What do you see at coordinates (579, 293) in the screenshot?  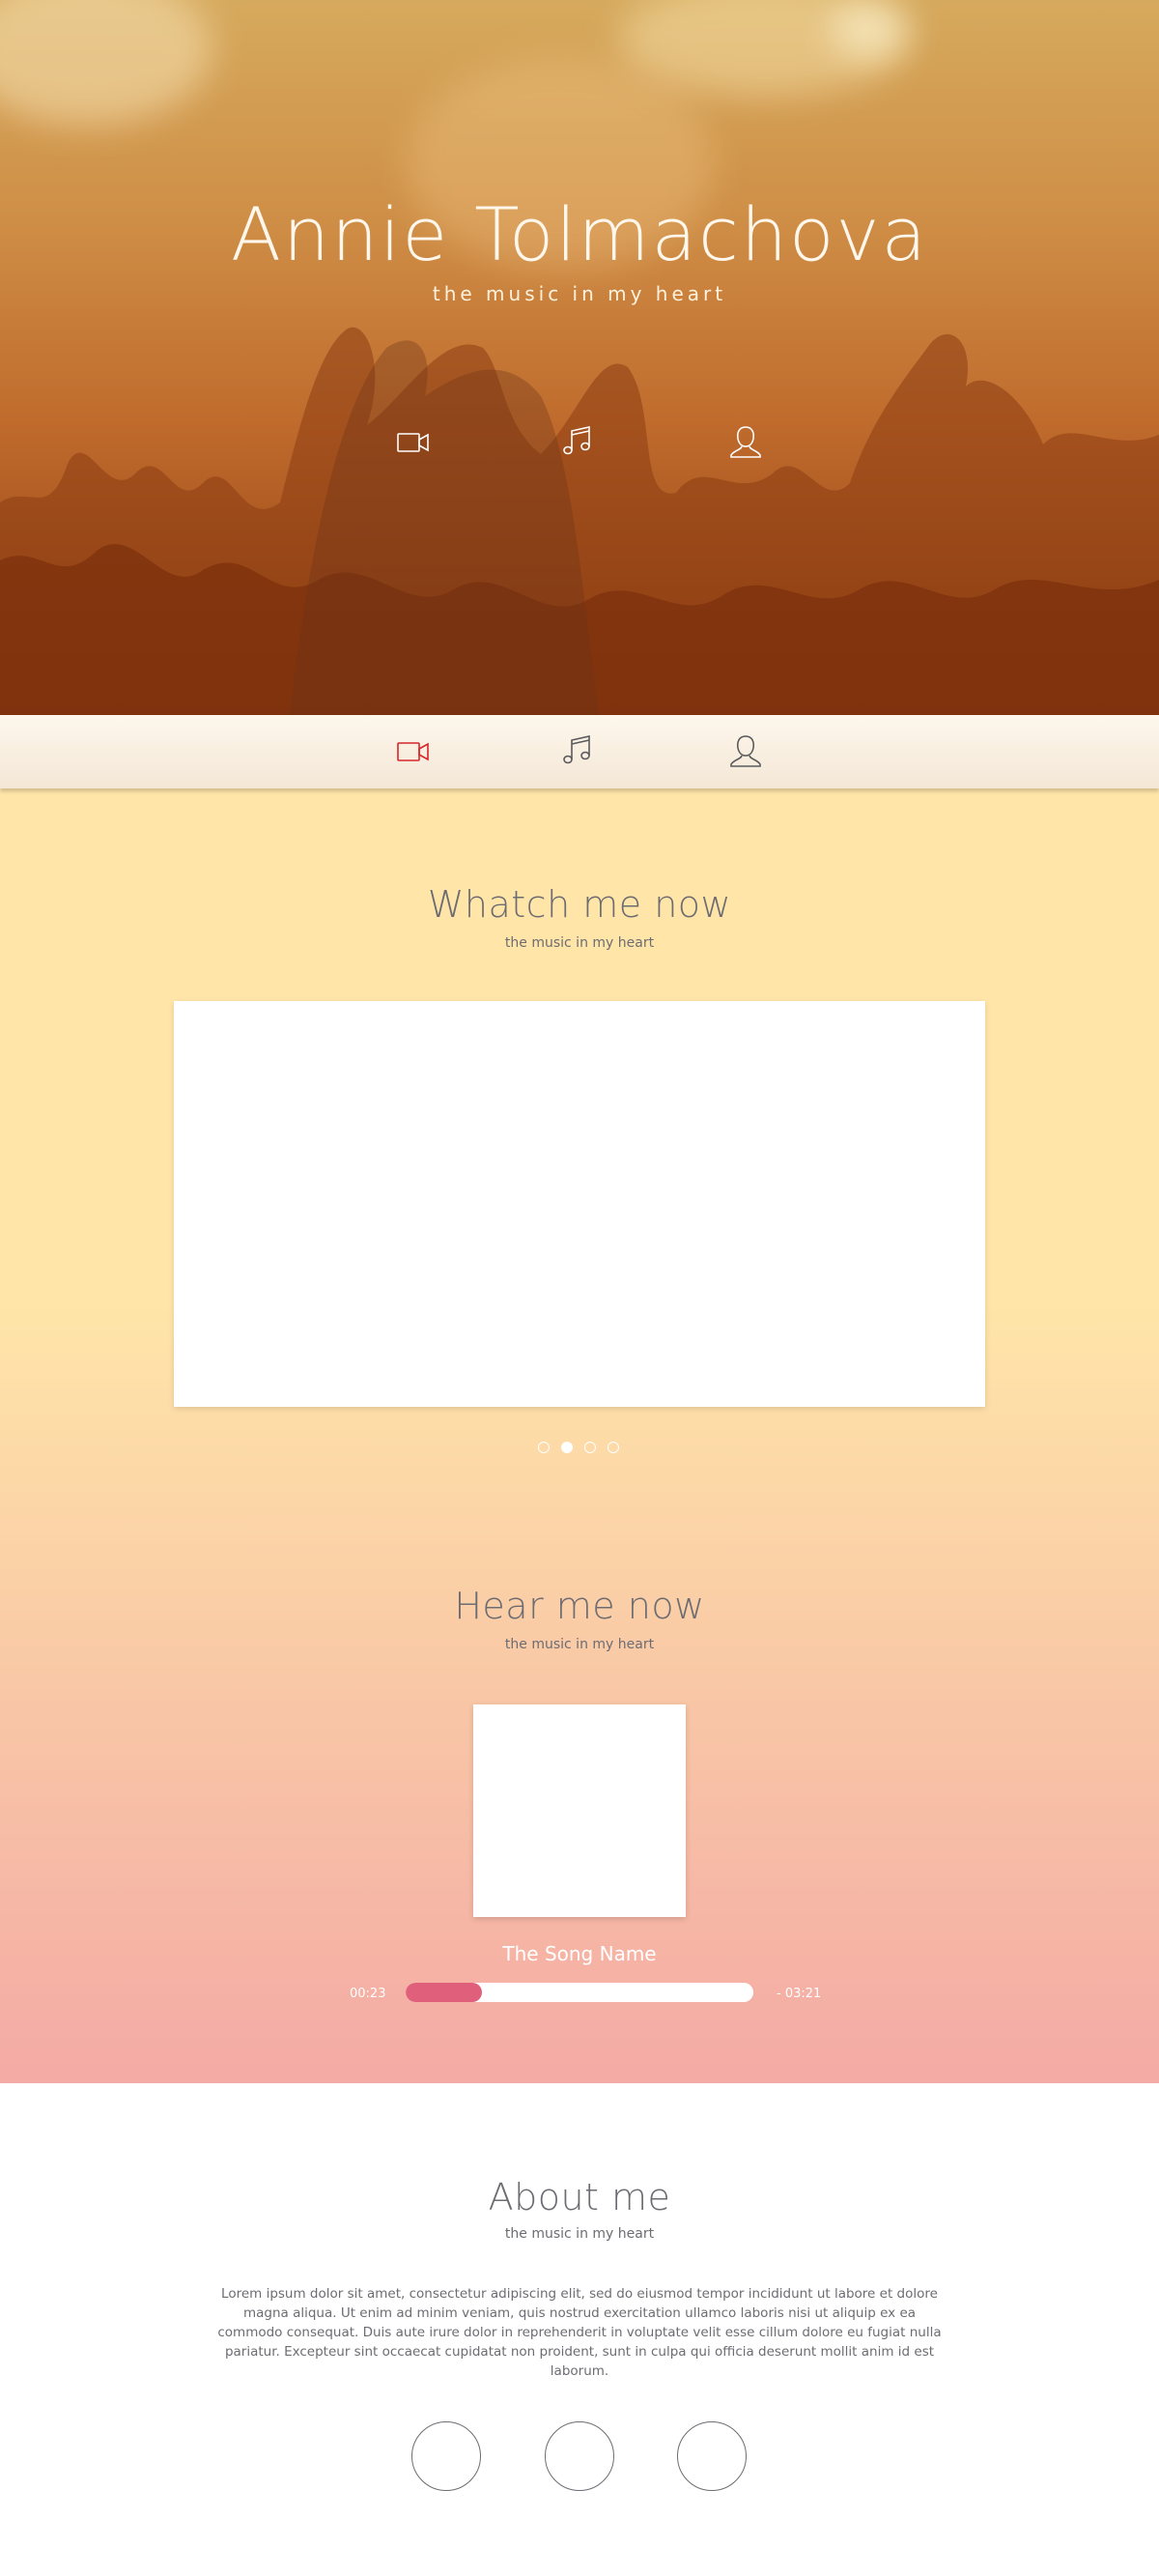 I see `hero-subtitle: the music in my heart` at bounding box center [579, 293].